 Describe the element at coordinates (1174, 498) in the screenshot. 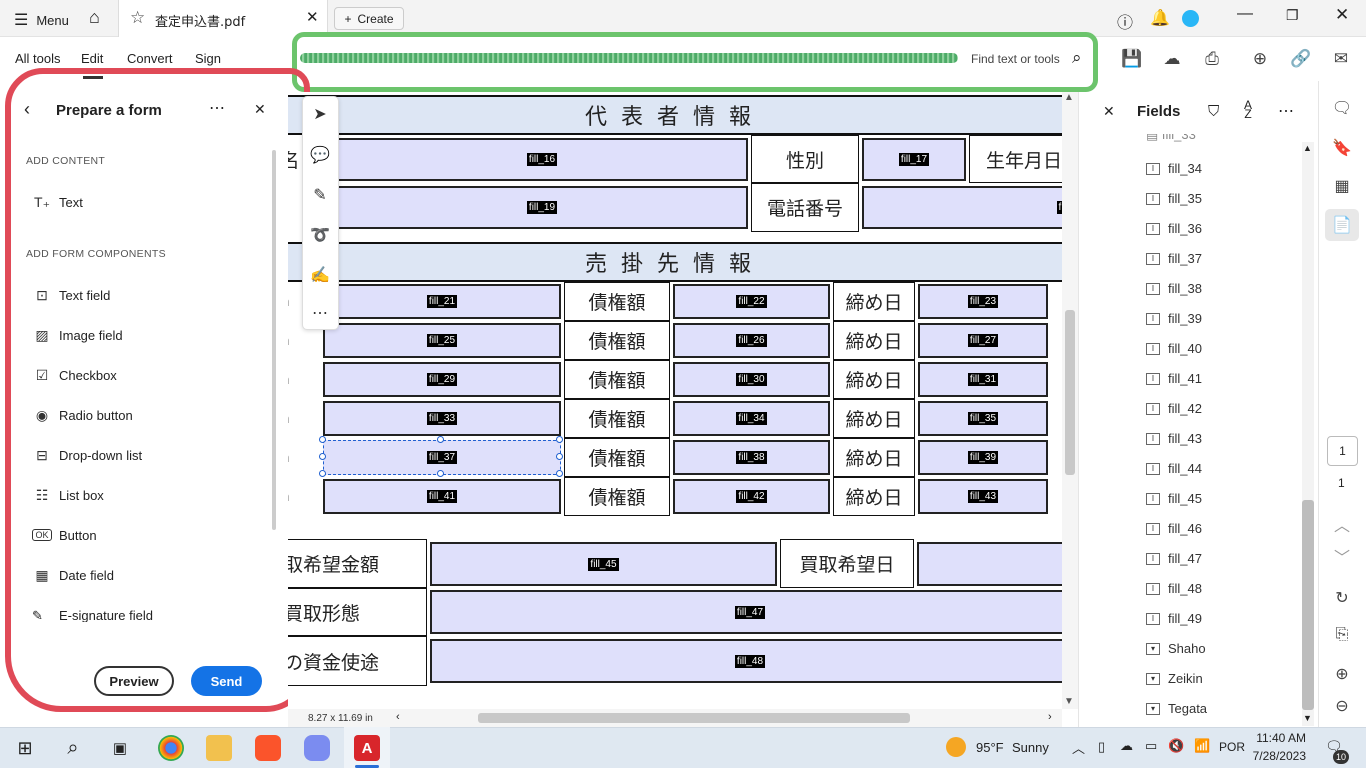

I see `list-item: Ifill_45` at that location.